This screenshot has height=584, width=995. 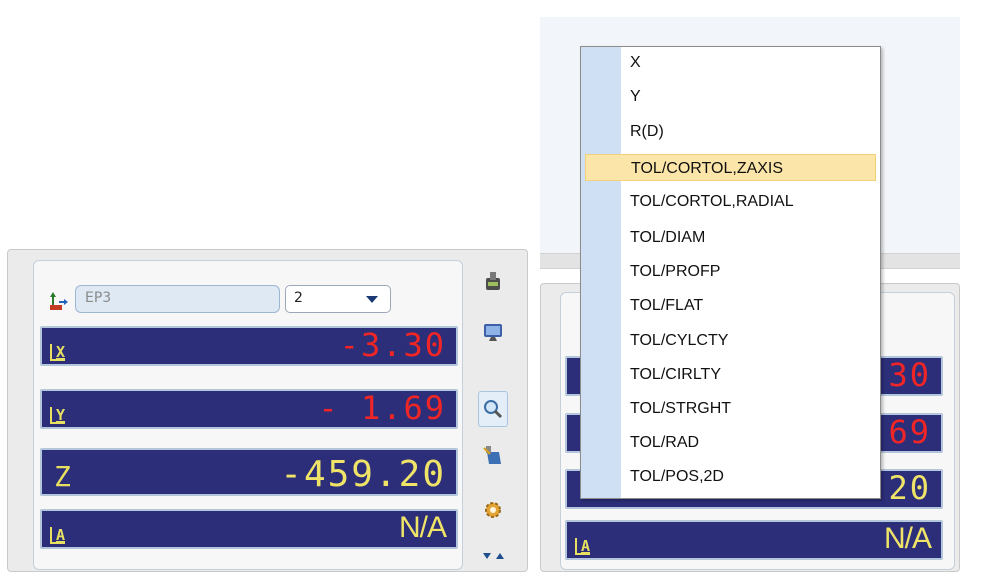 I want to click on camera-icon, so click(x=492, y=455).